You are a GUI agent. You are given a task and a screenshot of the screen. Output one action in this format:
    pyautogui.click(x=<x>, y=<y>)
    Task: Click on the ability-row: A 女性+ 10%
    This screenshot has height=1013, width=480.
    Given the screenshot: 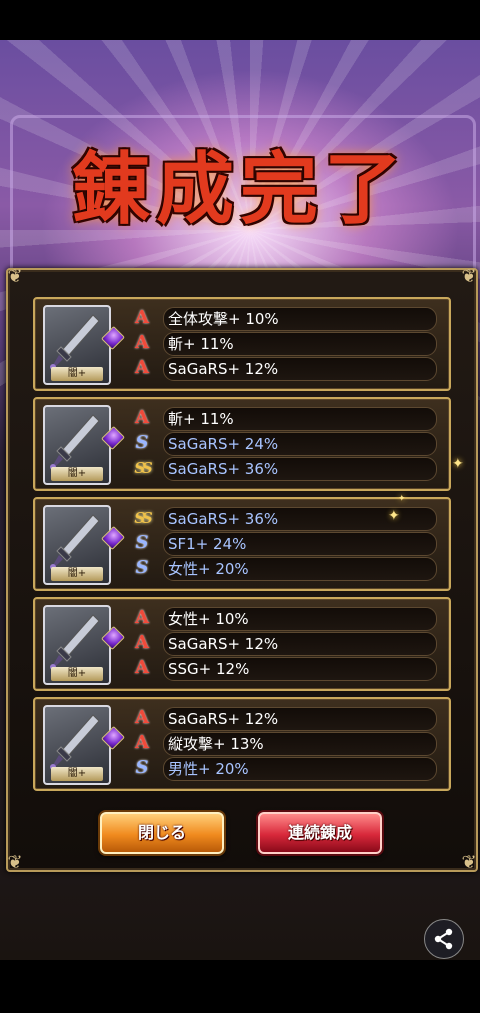 What is the action you would take?
    pyautogui.click(x=284, y=619)
    